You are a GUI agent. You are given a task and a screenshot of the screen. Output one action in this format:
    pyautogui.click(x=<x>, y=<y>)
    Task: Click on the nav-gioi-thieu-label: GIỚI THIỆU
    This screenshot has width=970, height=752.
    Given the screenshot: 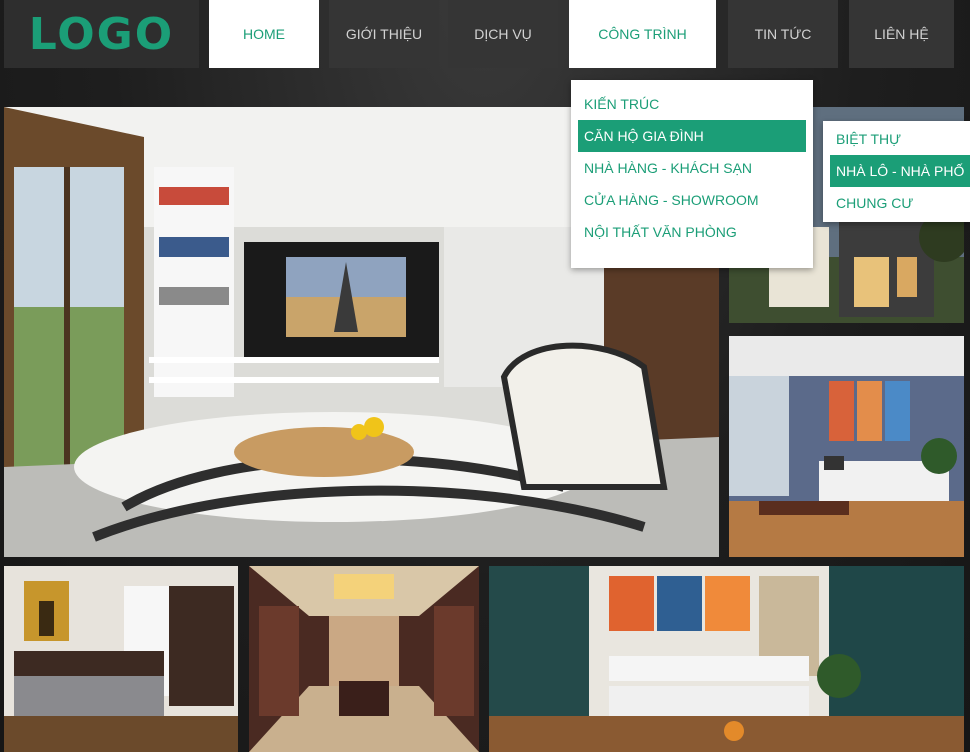 What is the action you would take?
    pyautogui.click(x=384, y=34)
    